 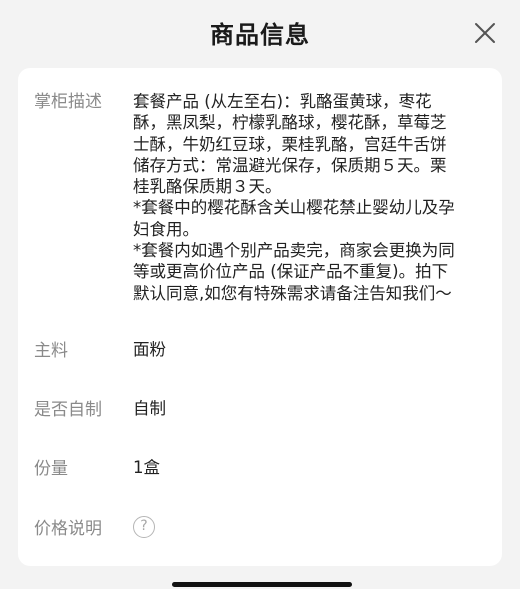 I want to click on description-line: 默认同意,如您有特殊需求请备注告知我们～, so click(x=292, y=293).